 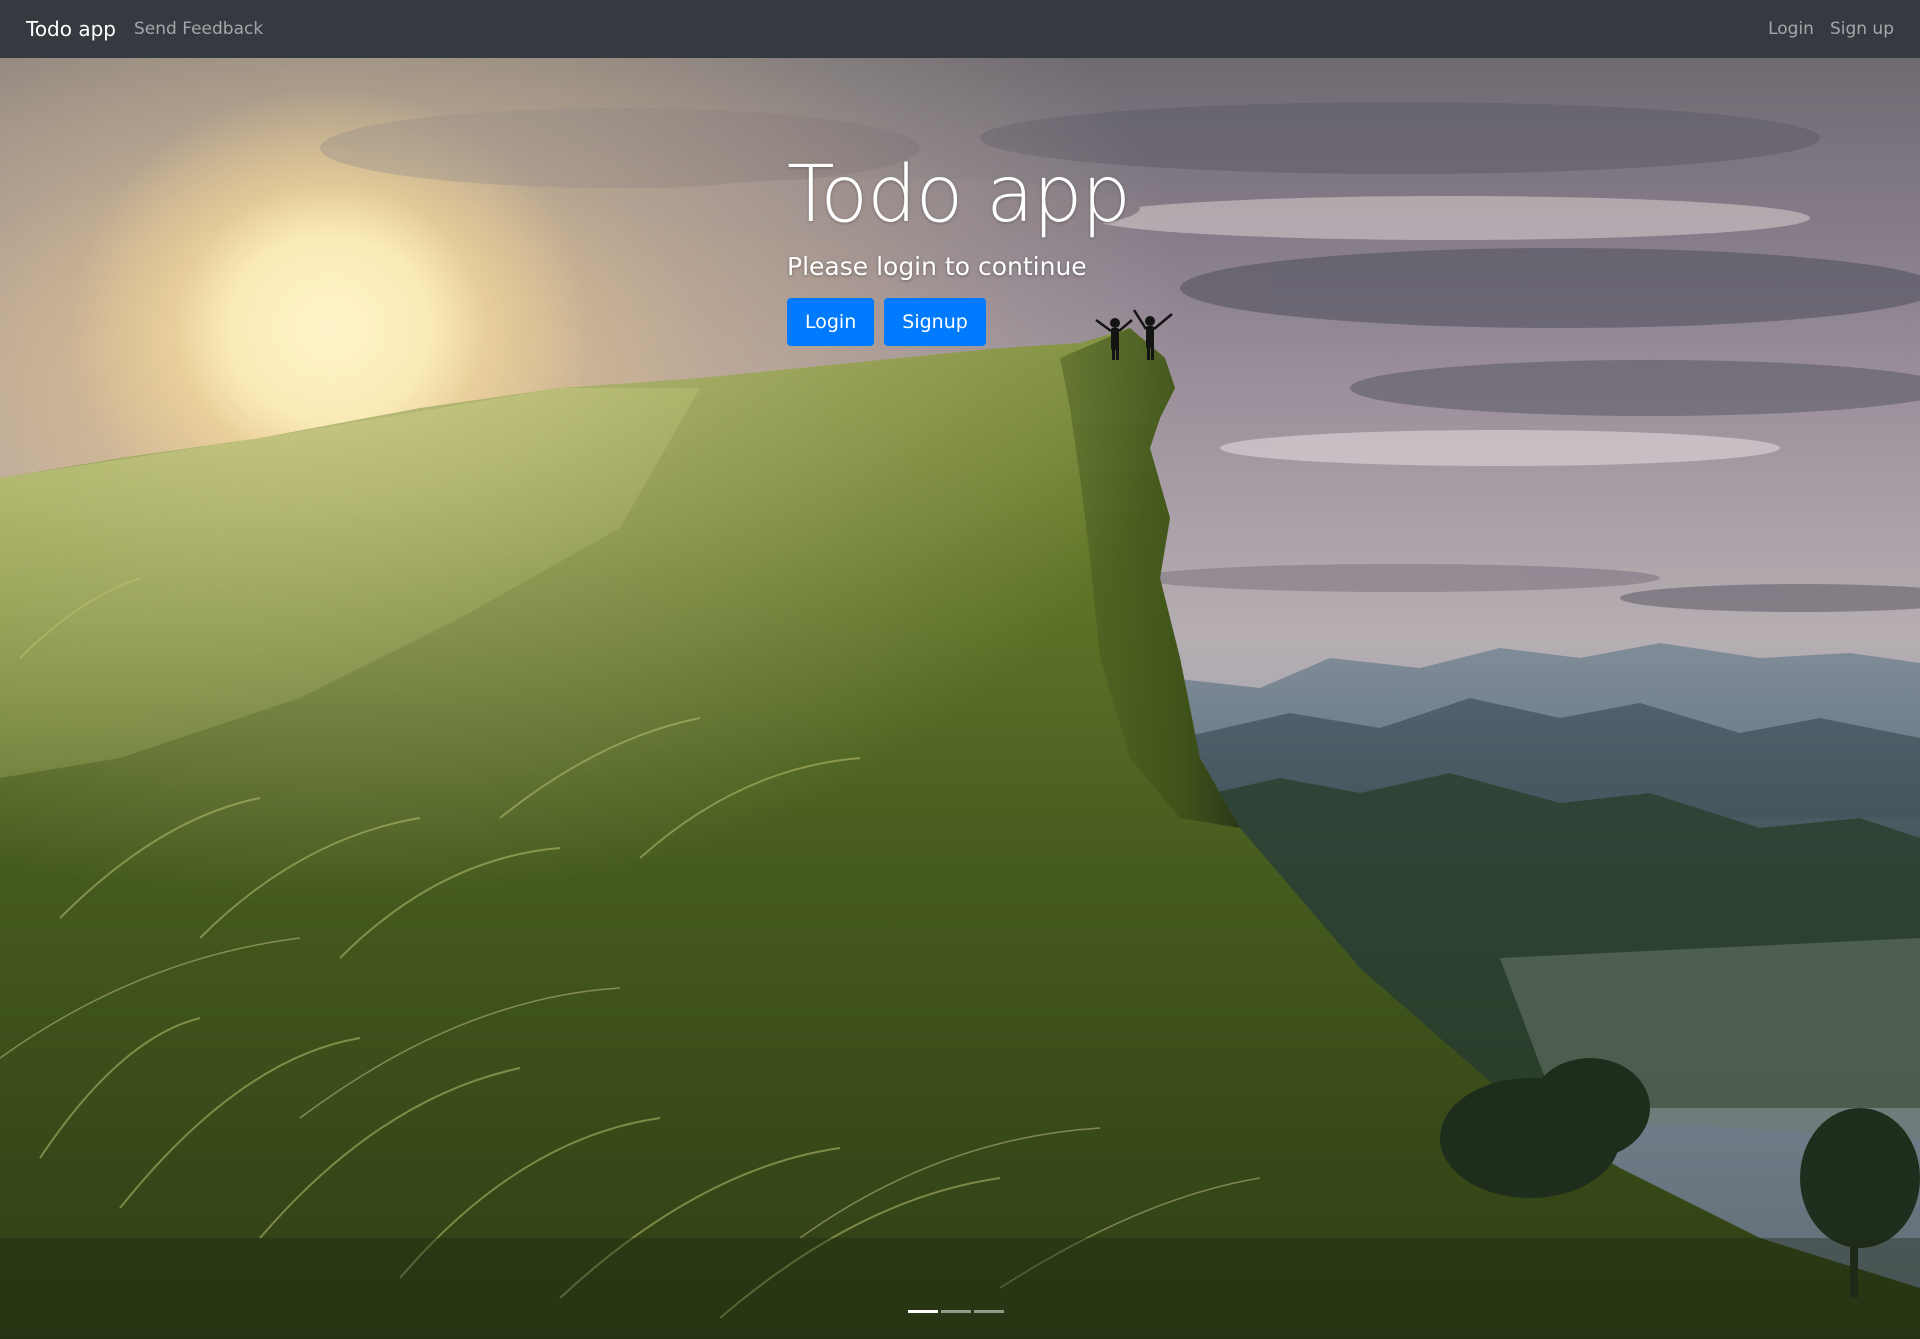 I want to click on navbar-right: Login Sign up, so click(x=1831, y=29).